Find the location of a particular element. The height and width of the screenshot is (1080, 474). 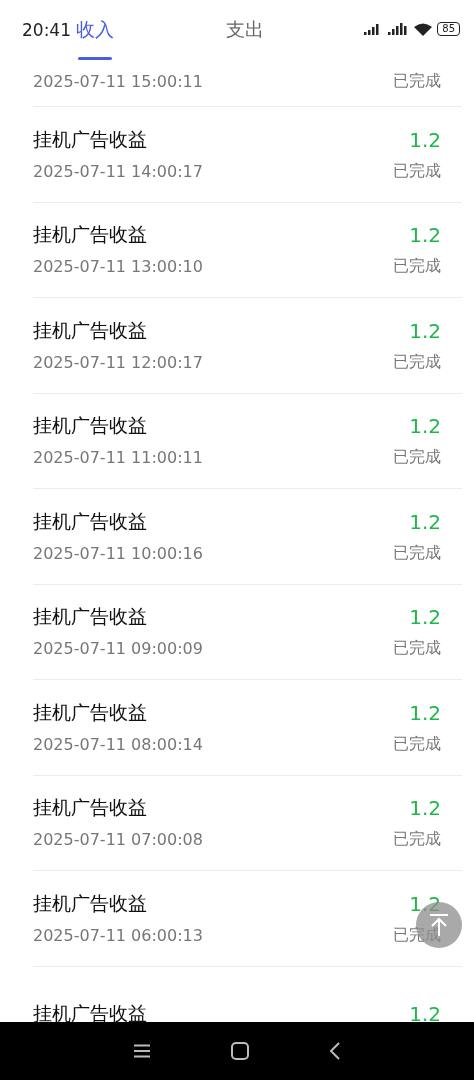

record-date: 2025-07-11 15:00:11 is located at coordinates (118, 81).